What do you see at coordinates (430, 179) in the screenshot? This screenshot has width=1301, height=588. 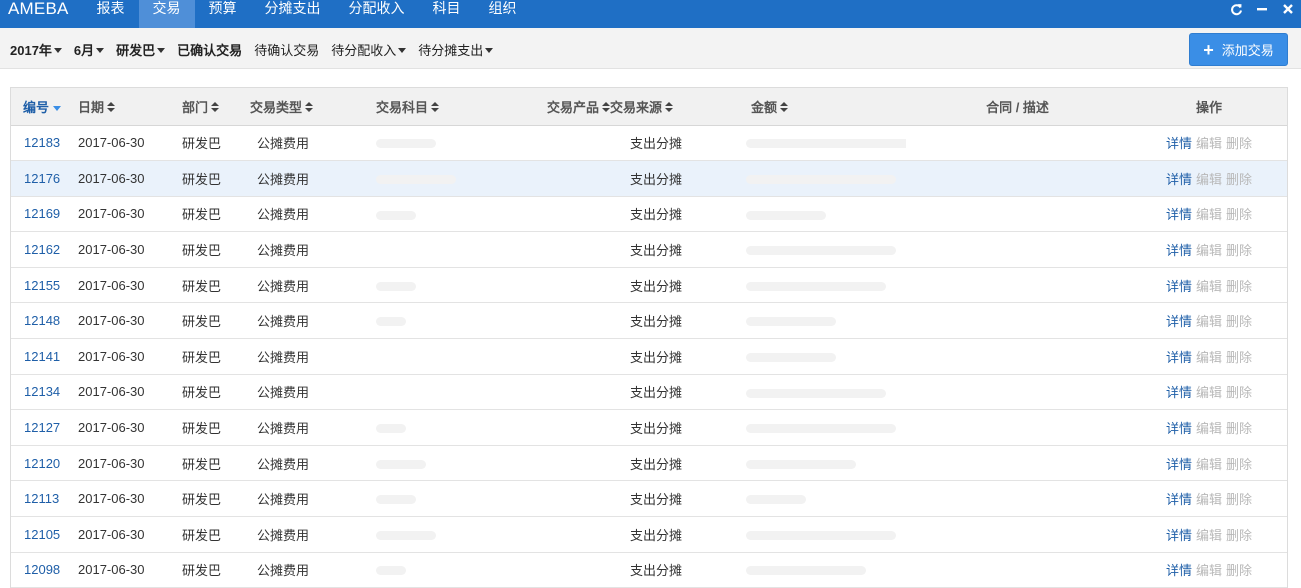 I see `cell-account` at bounding box center [430, 179].